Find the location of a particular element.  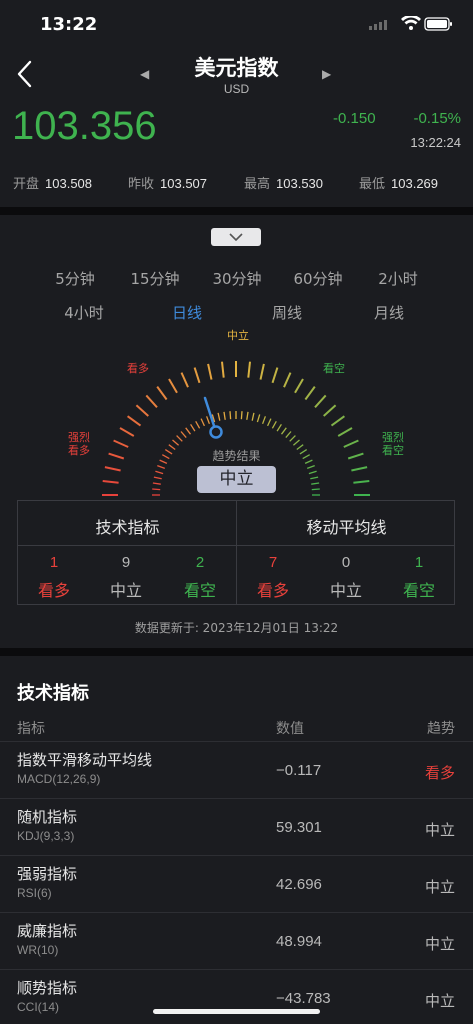

gauge-label-line: 强烈 is located at coordinates (79, 437).